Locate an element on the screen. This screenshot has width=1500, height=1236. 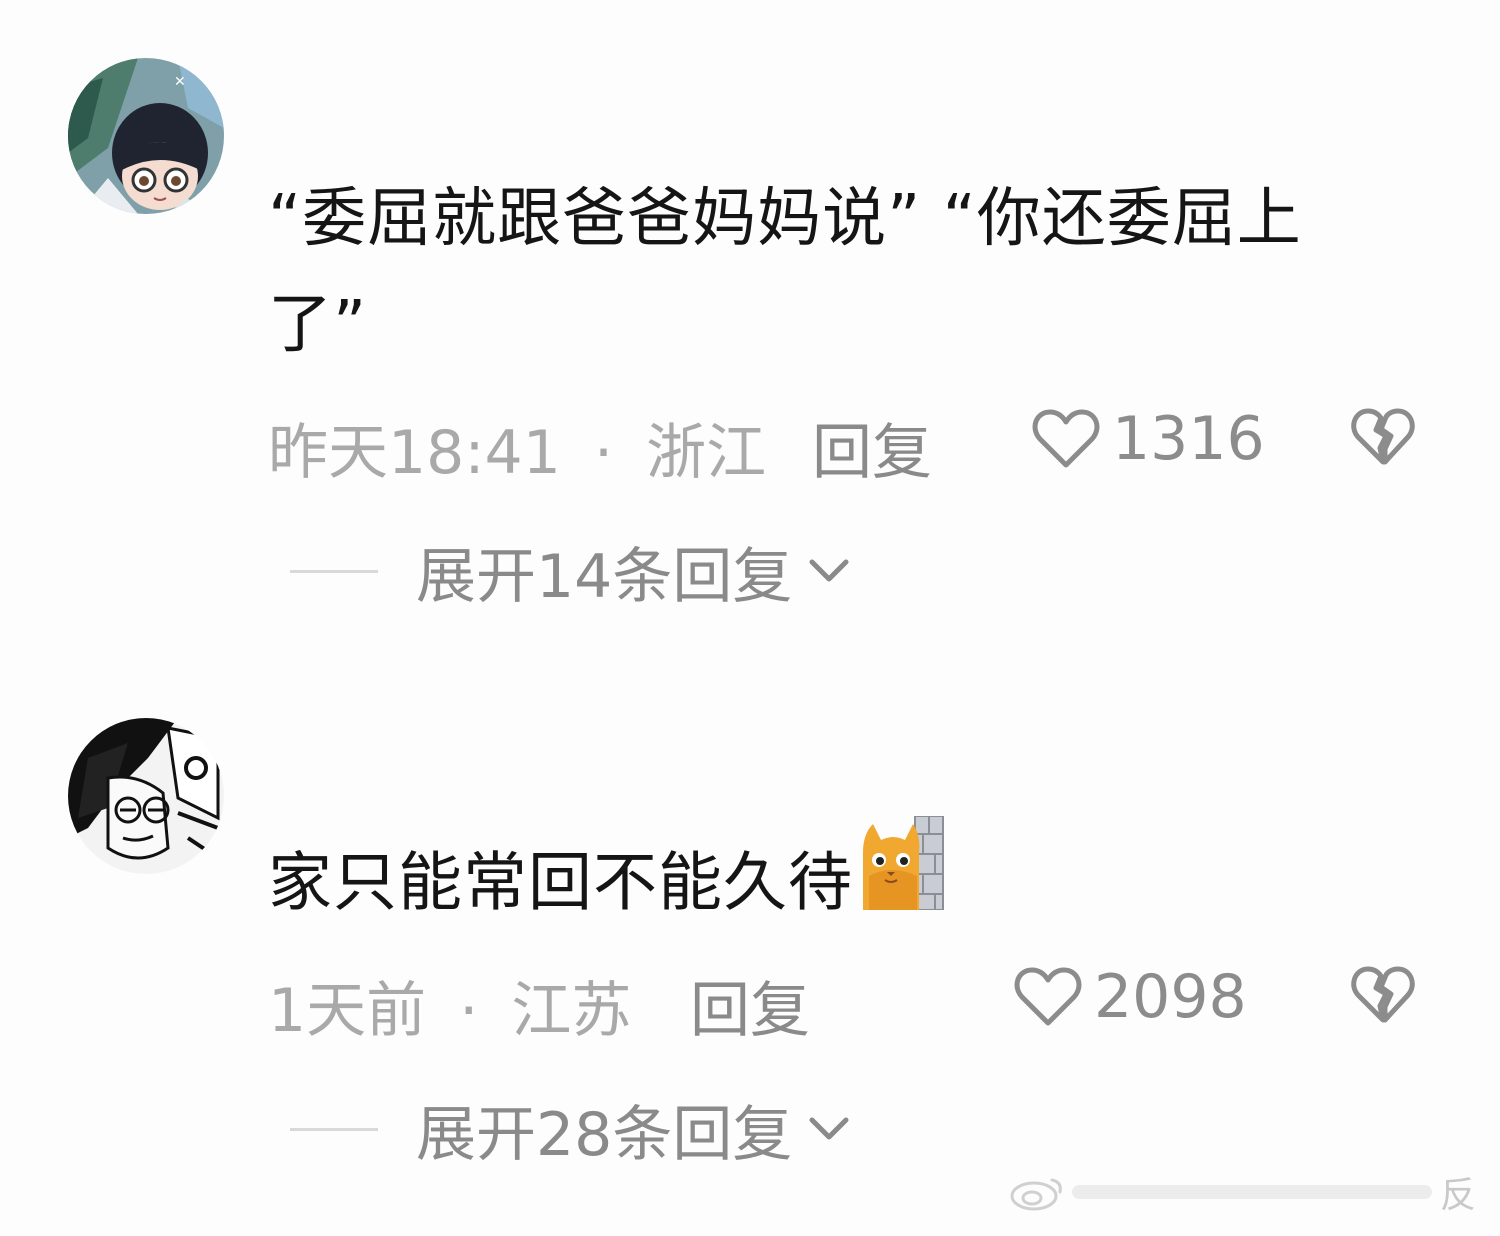
cat-behind-wall-icon is located at coordinates (902, 878).